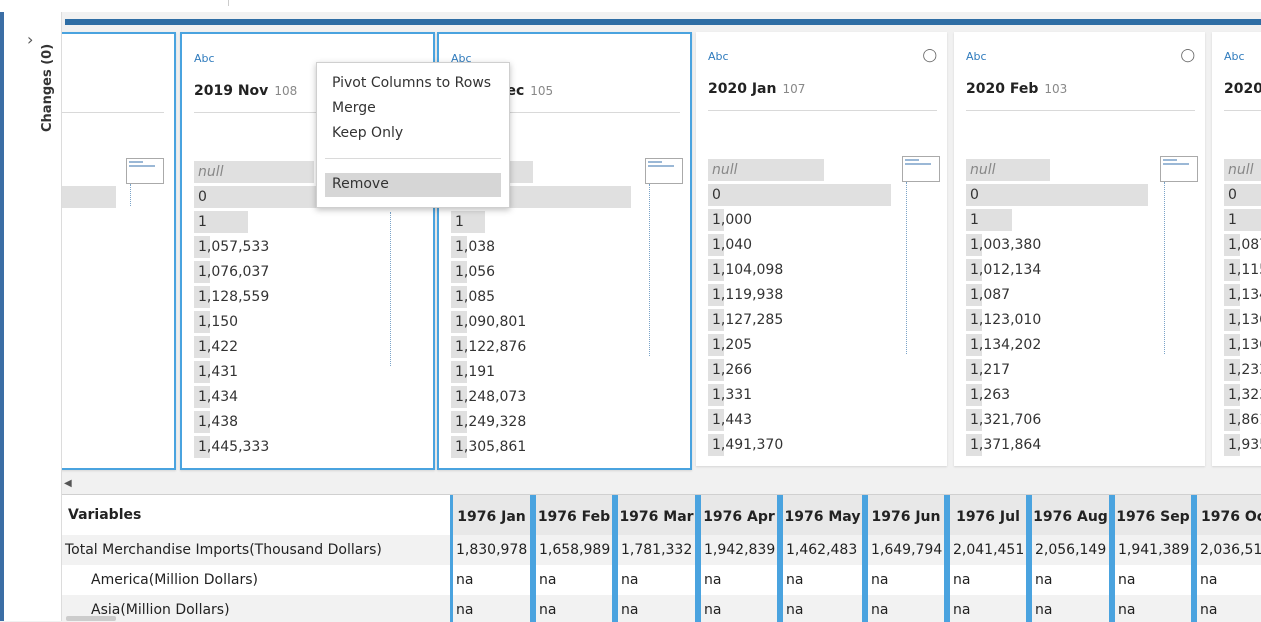 Image resolution: width=1261 pixels, height=622 pixels. I want to click on grid-column-1976-jan: 1976 Jan 1,830,978 na na, so click(491, 558).